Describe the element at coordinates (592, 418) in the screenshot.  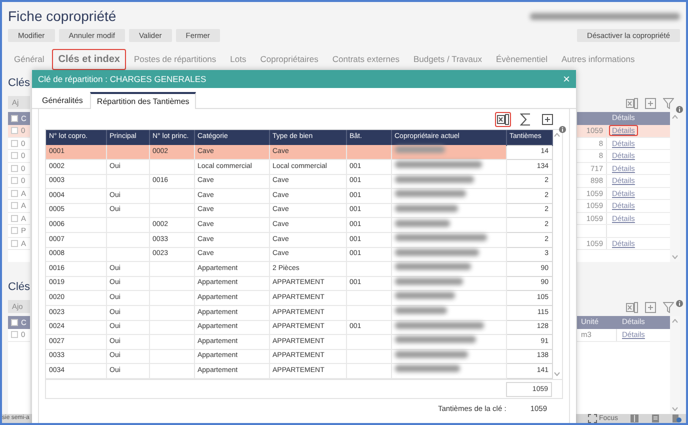
I see `focus-icon` at that location.